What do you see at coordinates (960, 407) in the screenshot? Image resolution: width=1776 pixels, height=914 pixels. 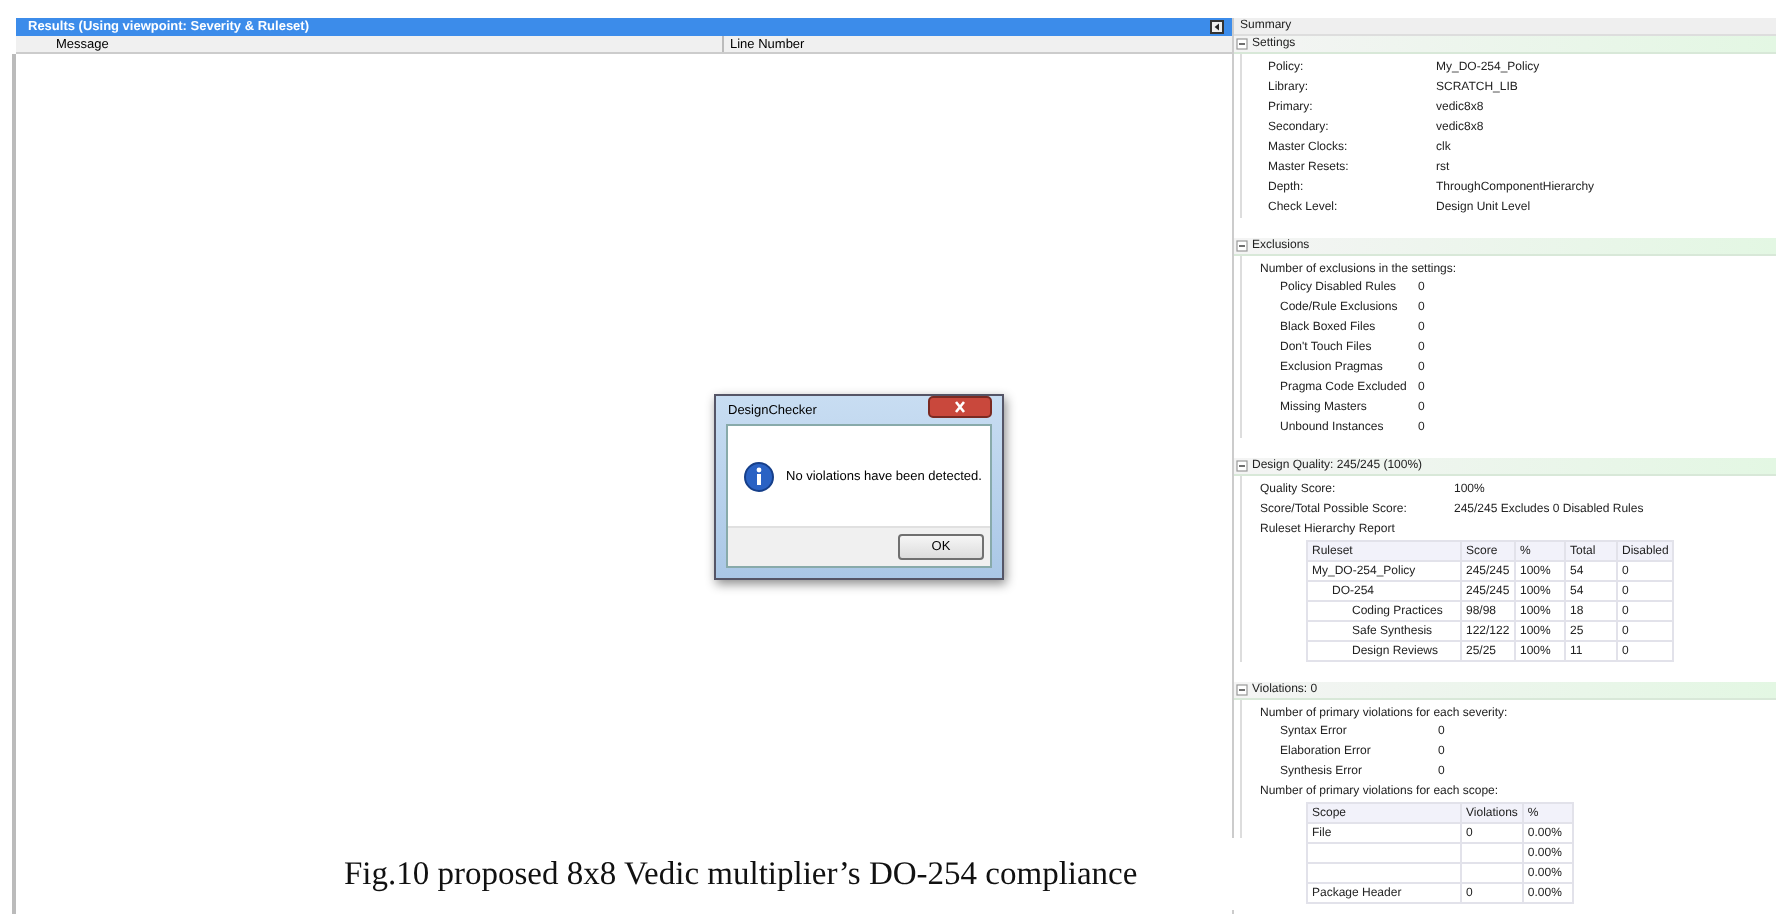 I see `close-button` at bounding box center [960, 407].